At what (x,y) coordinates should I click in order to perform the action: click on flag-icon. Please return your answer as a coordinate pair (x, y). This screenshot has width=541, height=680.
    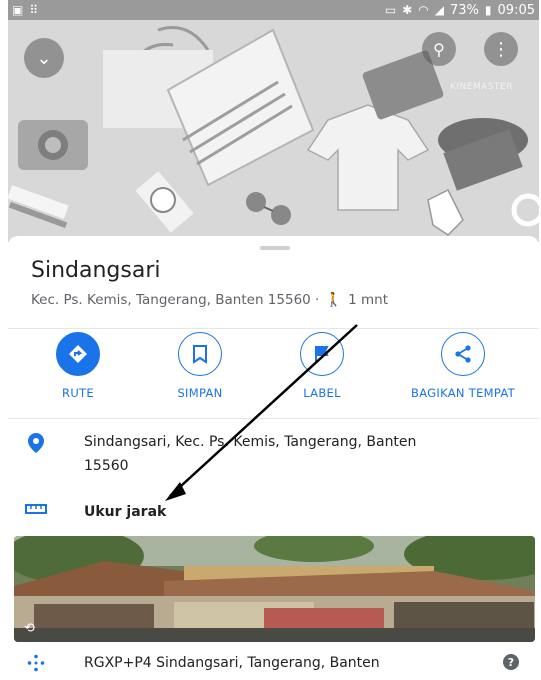
    Looking at the image, I should click on (322, 354).